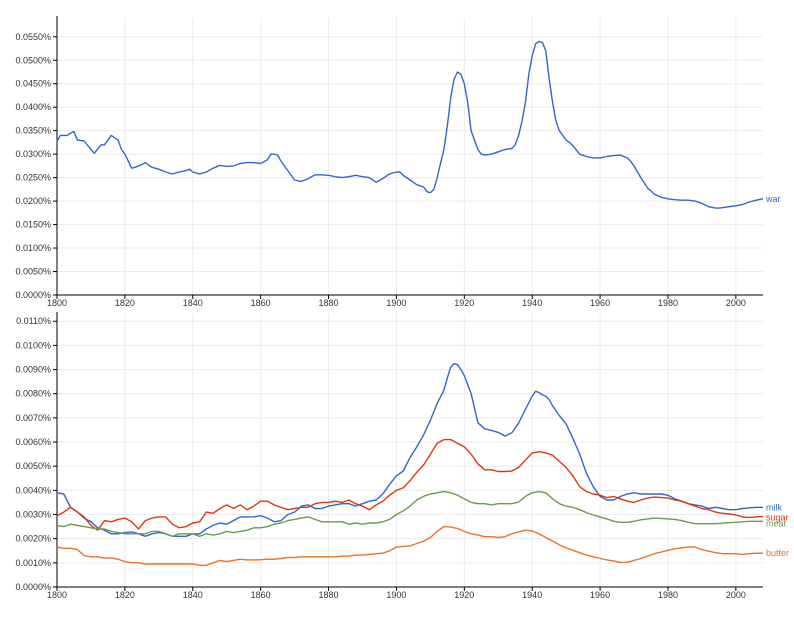 This screenshot has width=794, height=643. Describe the element at coordinates (33, 225) in the screenshot. I see `y-tick-label: 0.0150%` at that location.